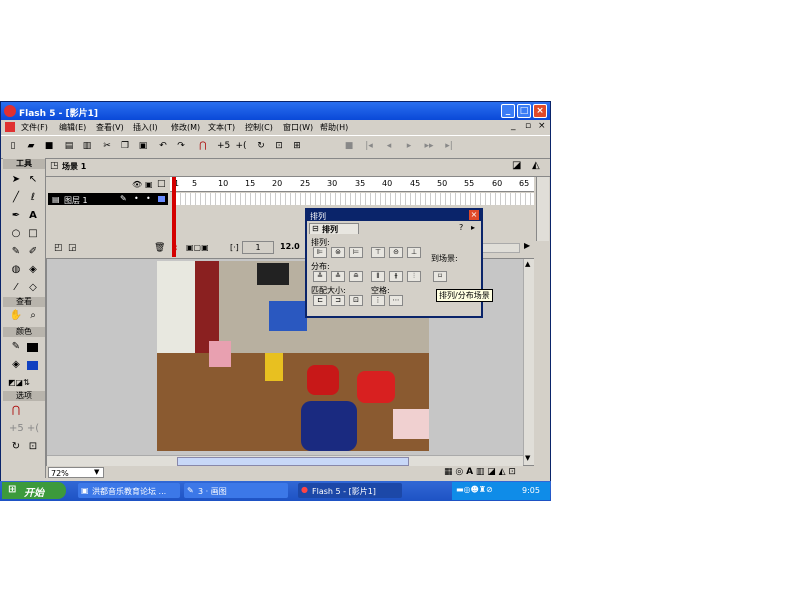 This screenshot has width=802, height=602. What do you see at coordinates (32, 347) in the screenshot?
I see `stroke-color-swatch` at bounding box center [32, 347].